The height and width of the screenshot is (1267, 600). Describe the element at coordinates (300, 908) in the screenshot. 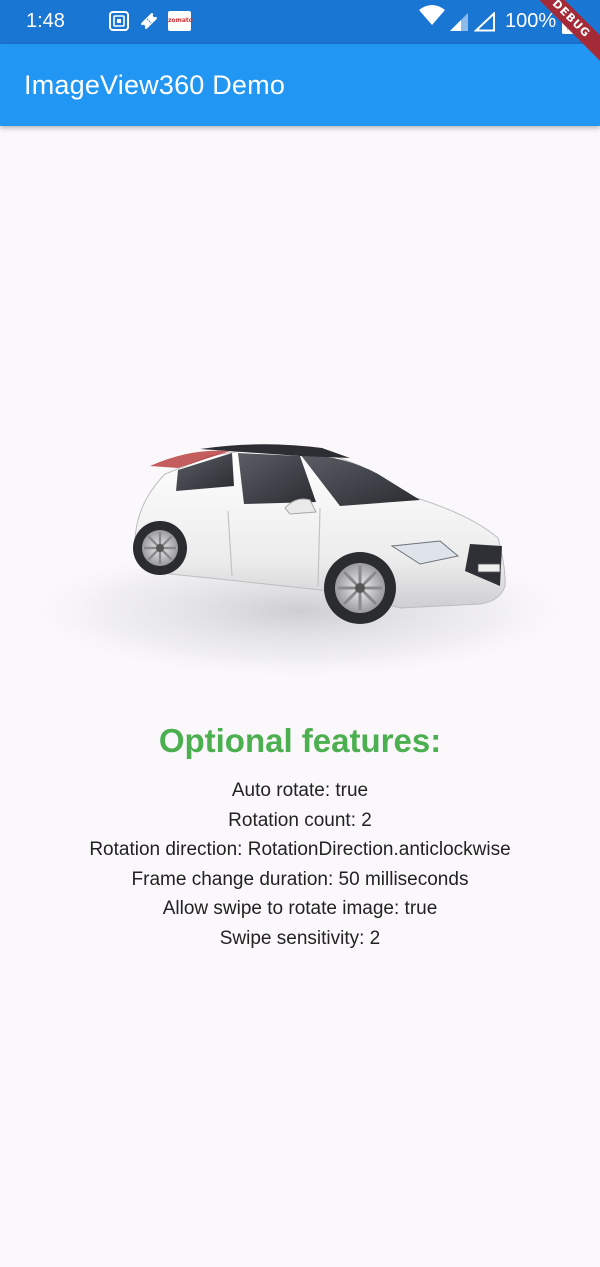

I see `feature-allow-swipe: Allow swipe to rotate image: true` at that location.